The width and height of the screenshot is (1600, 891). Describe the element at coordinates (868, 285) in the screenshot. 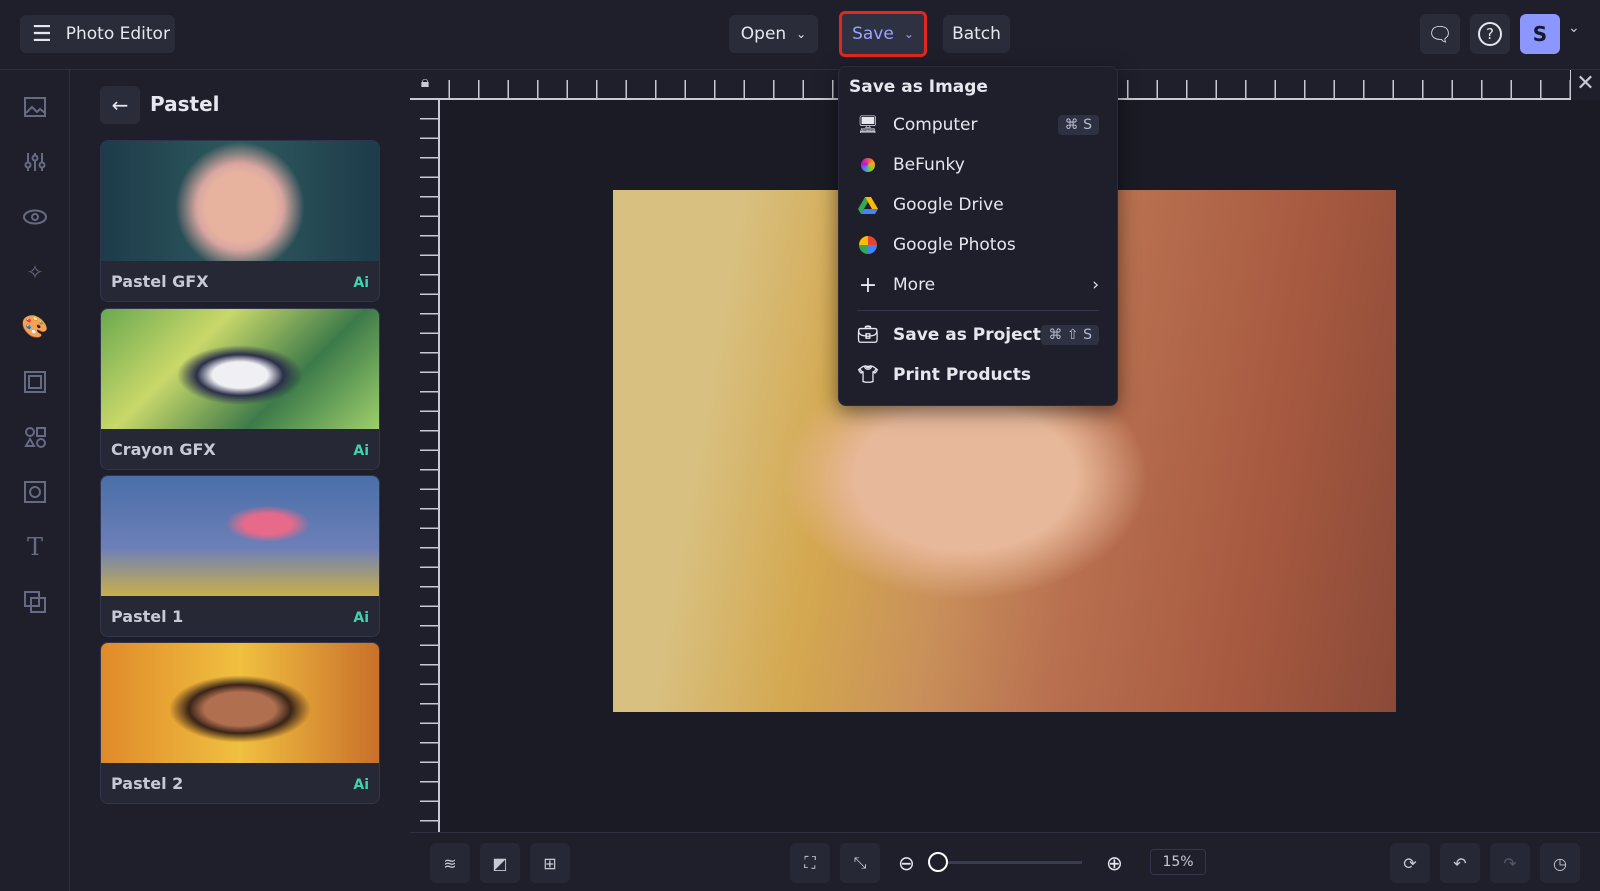

I see `plus-icon: +` at that location.